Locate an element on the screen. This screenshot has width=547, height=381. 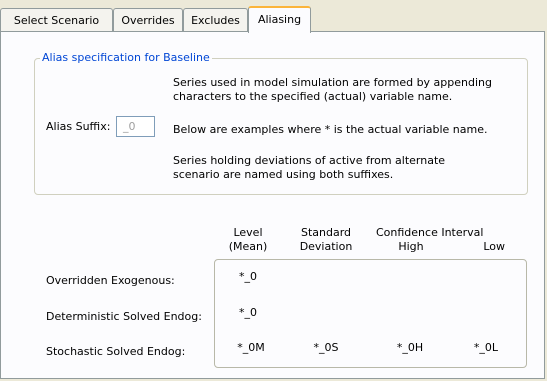
header-deviation: Deviation is located at coordinates (326, 246).